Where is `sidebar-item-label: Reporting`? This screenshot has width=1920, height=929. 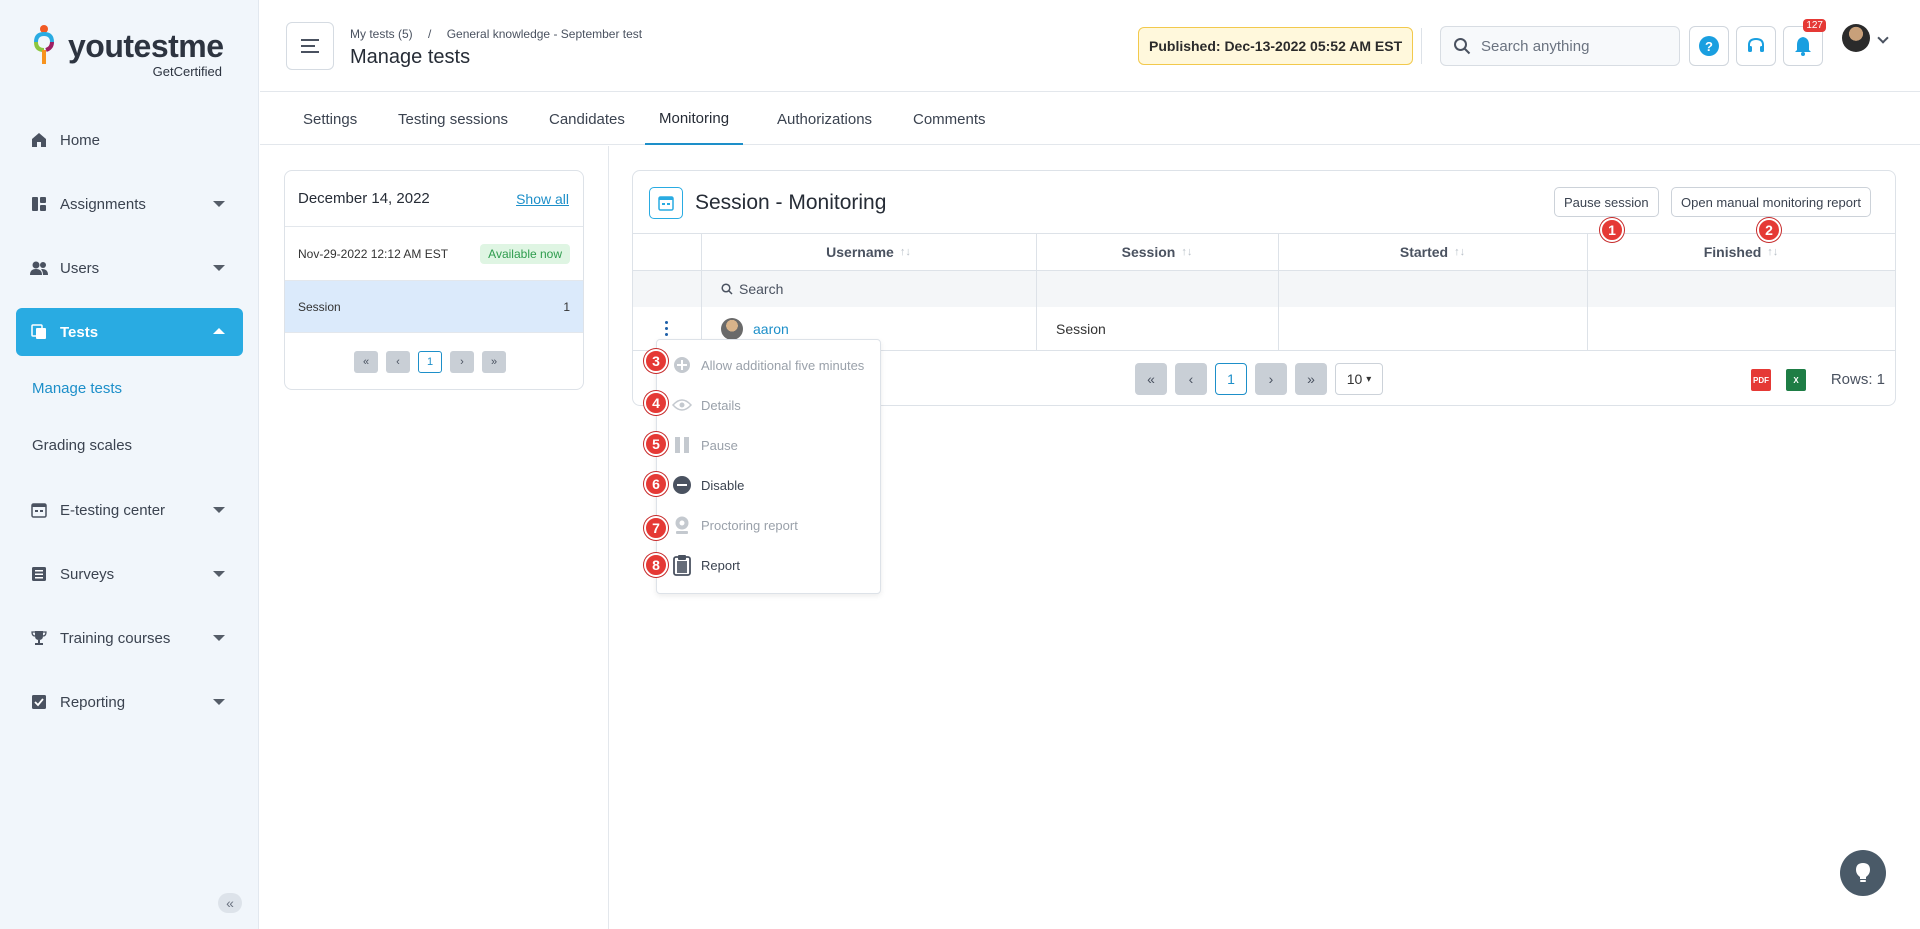
sidebar-item-label: Reporting is located at coordinates (93, 702).